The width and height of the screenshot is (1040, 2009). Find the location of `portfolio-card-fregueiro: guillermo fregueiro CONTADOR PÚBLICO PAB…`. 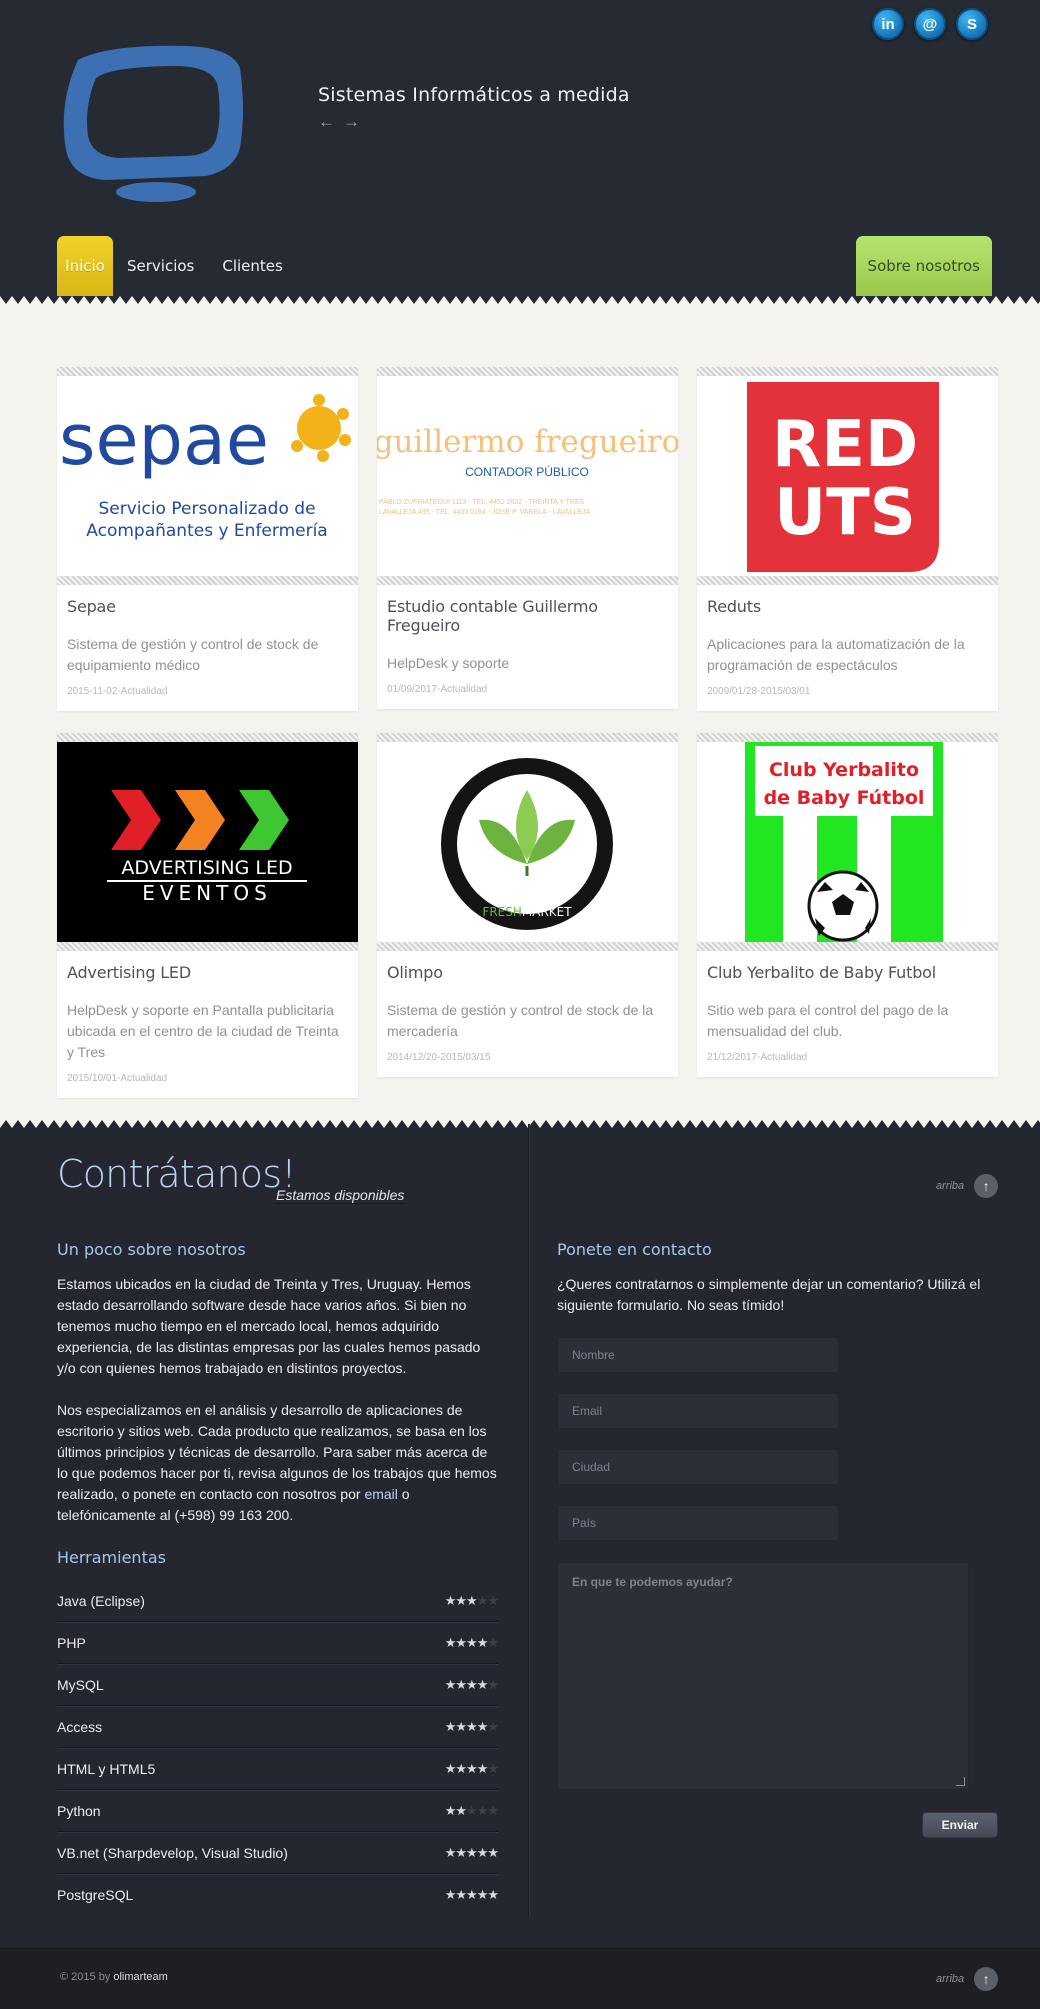

portfolio-card-fregueiro: guillermo fregueiro CONTADOR PÚBLICO PAB… is located at coordinates (527, 538).